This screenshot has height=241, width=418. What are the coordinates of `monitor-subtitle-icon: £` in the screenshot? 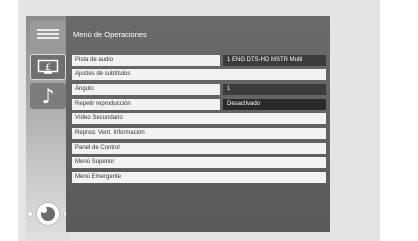 It's located at (48, 66).